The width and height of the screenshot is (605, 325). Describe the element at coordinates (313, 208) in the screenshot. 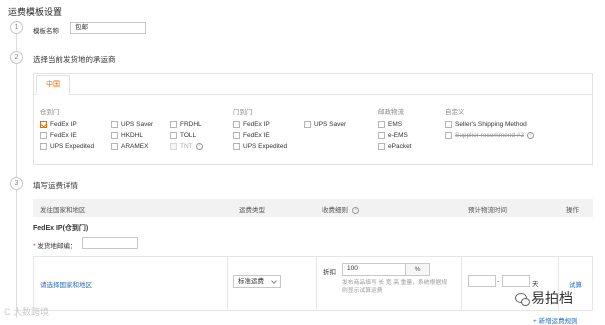

I see `table-header` at that location.